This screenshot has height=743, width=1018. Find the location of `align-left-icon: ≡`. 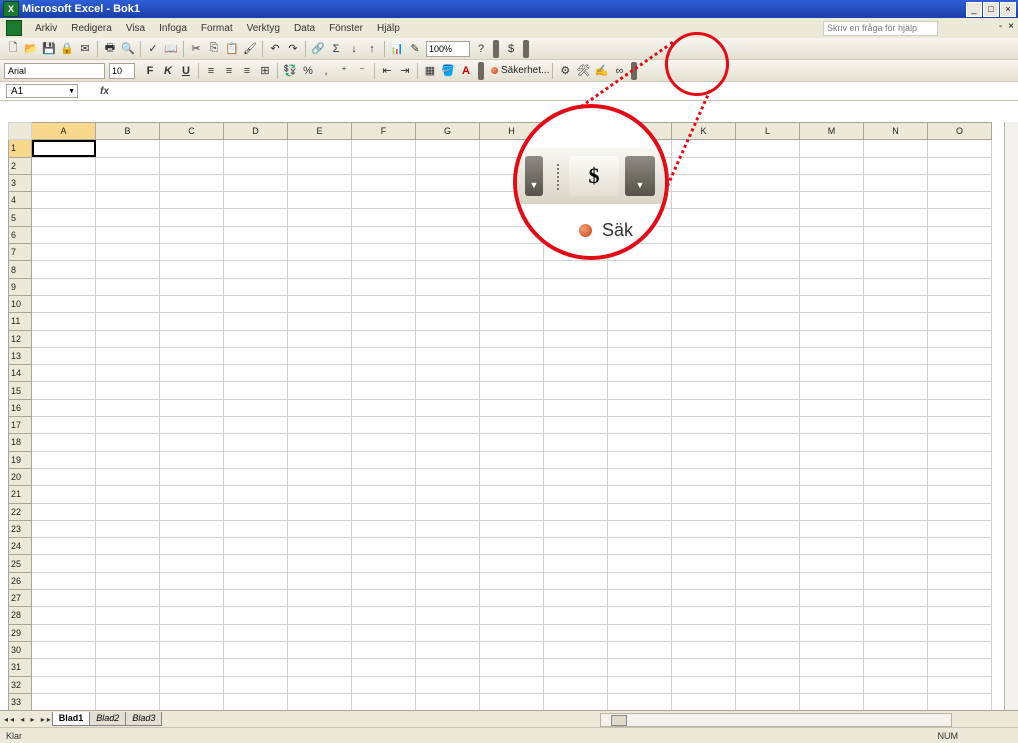

align-left-icon: ≡ is located at coordinates (211, 71).